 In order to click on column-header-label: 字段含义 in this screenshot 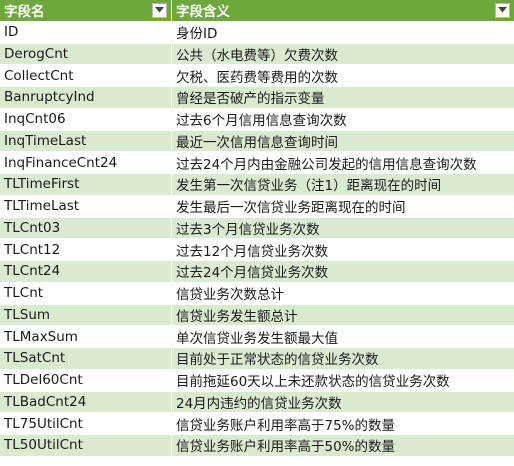, I will do `click(203, 12)`.